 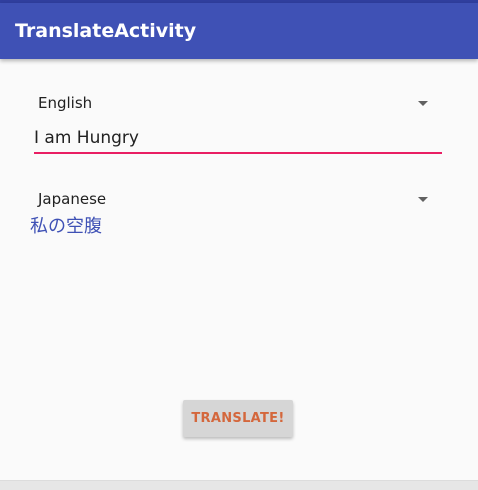 I want to click on translate-button-label: TRANSLATE!, so click(x=238, y=418).